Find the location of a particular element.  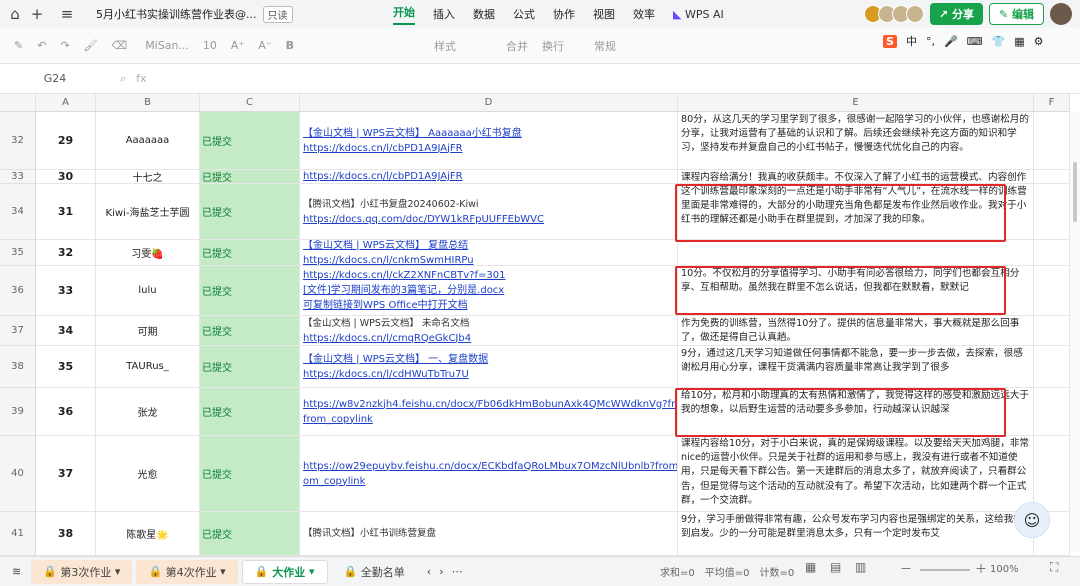

select-all-corner is located at coordinates (18, 103).